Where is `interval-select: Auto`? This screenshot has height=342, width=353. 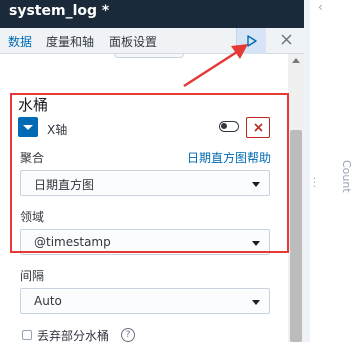
interval-select: Auto is located at coordinates (145, 301).